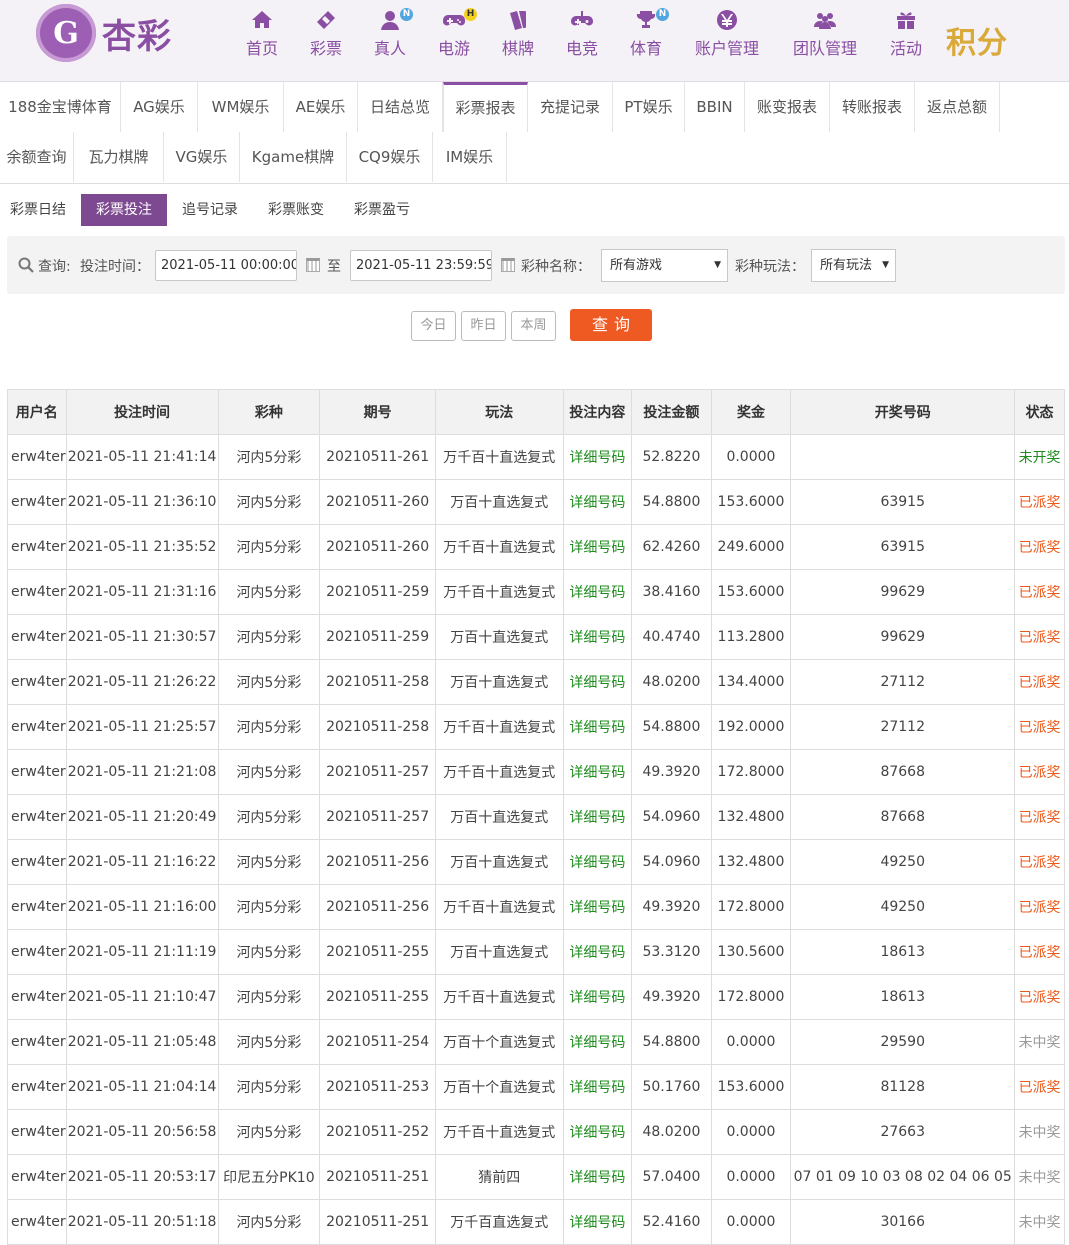 The width and height of the screenshot is (1069, 1245). Describe the element at coordinates (906, 34) in the screenshot. I see `nav-item-activity: 活动` at that location.